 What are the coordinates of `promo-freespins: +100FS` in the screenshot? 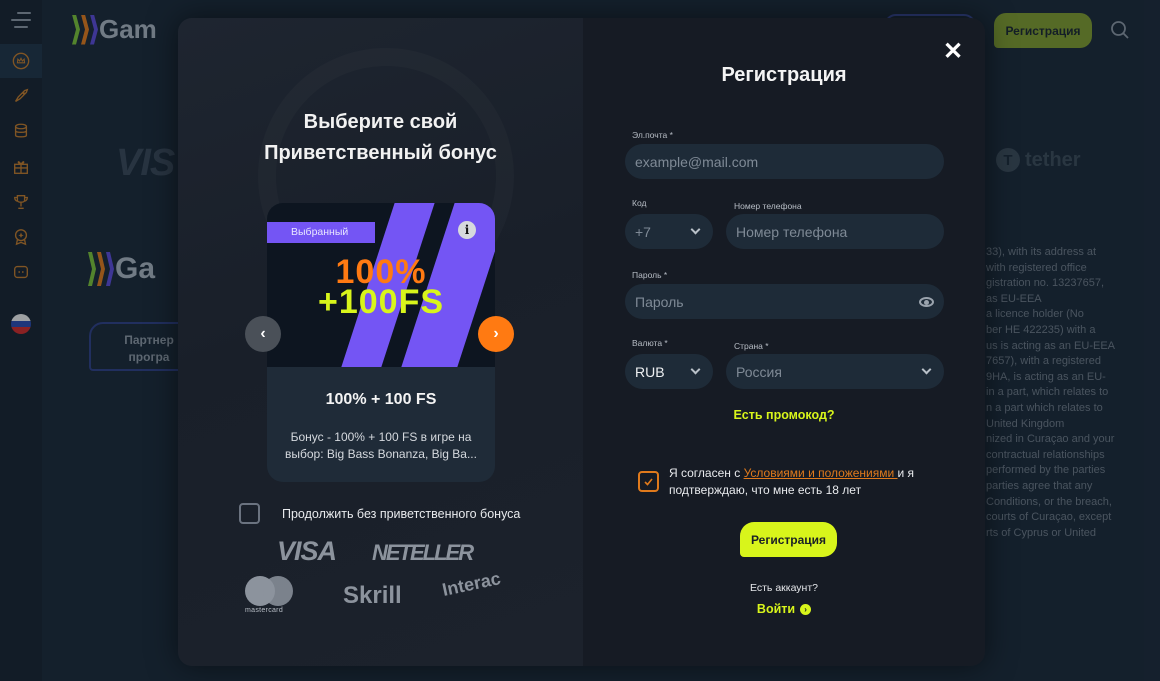 It's located at (381, 302).